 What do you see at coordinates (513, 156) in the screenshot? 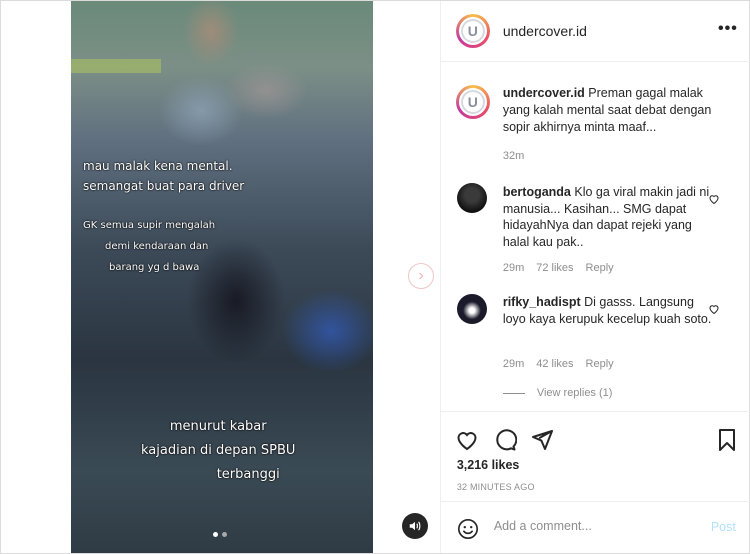
I see `caption-timestamp: 32m` at bounding box center [513, 156].